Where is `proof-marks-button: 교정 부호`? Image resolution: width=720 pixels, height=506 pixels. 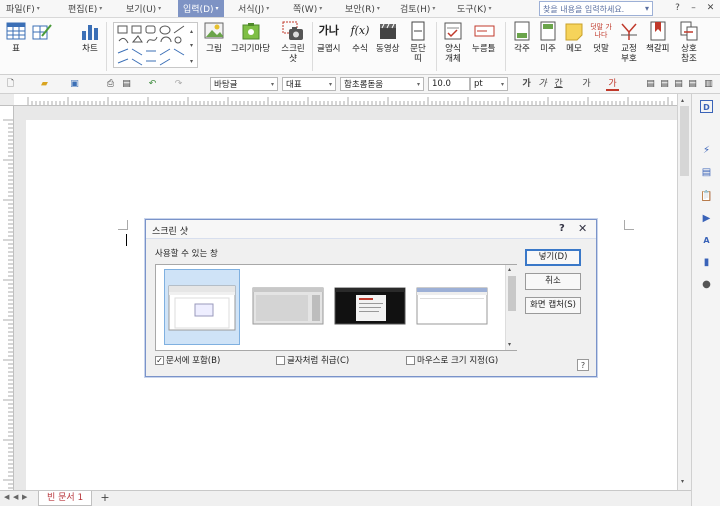 proof-marks-button: 교정 부호 is located at coordinates (629, 42).